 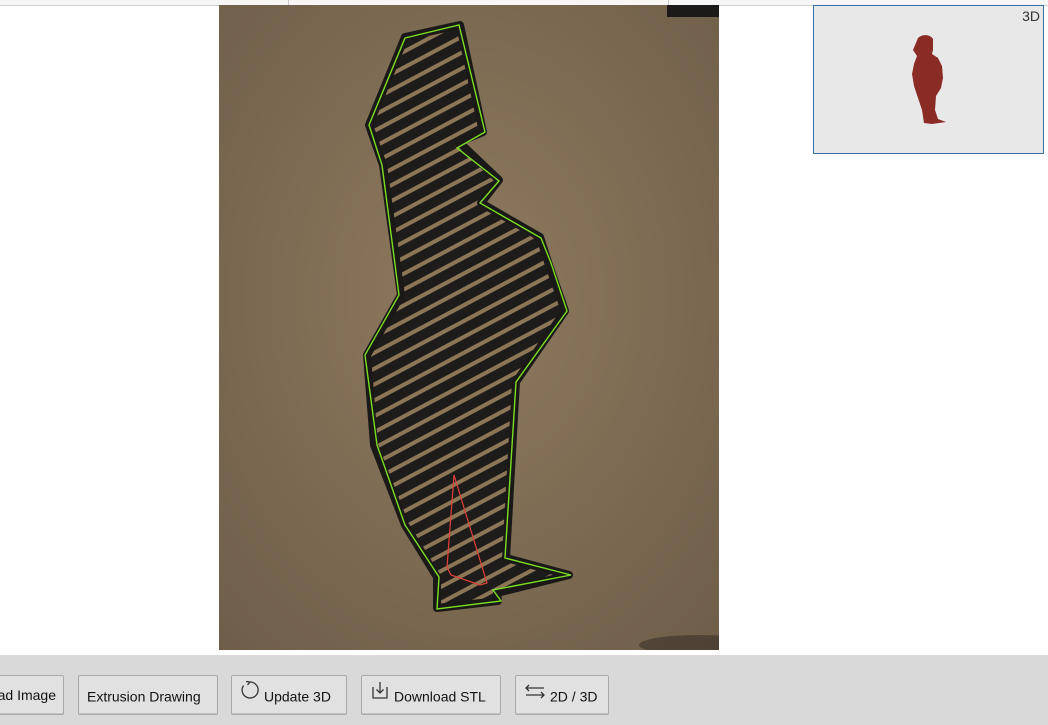 What do you see at coordinates (574, 696) in the screenshot?
I see `toggle-2d-3d-label: 2D / 3D` at bounding box center [574, 696].